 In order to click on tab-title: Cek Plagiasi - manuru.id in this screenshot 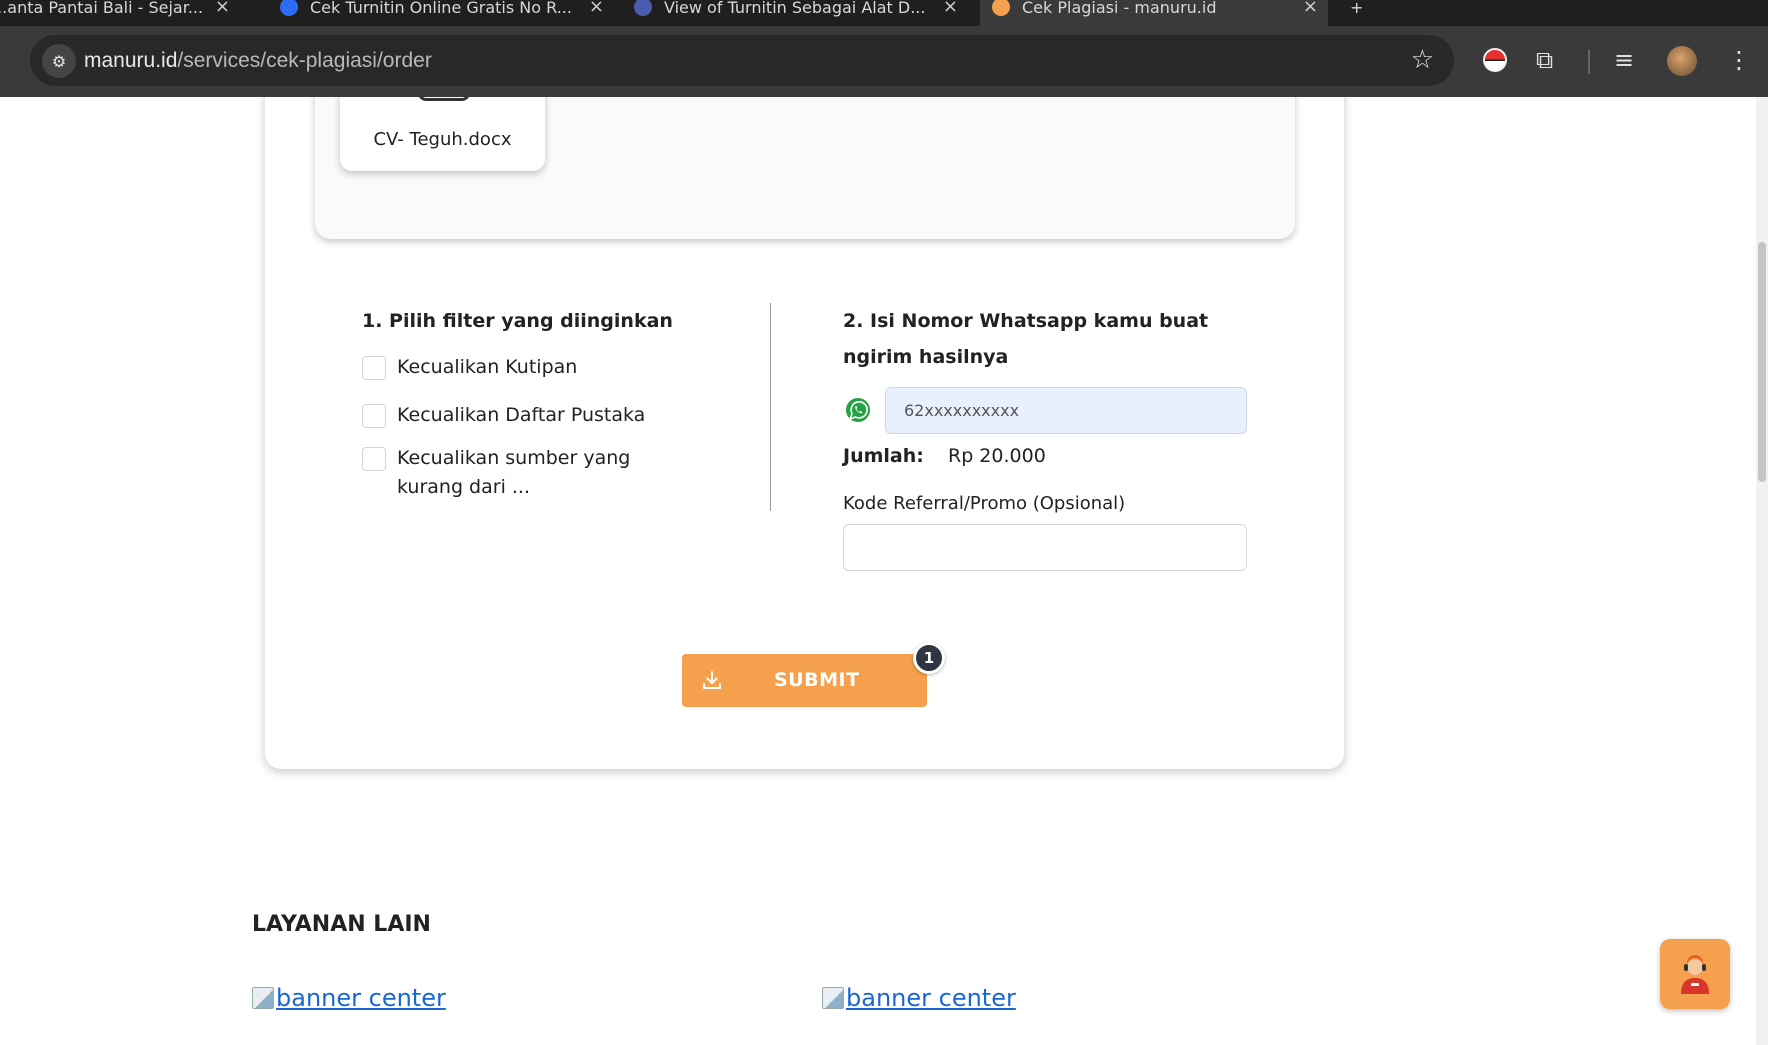, I will do `click(1119, 8)`.